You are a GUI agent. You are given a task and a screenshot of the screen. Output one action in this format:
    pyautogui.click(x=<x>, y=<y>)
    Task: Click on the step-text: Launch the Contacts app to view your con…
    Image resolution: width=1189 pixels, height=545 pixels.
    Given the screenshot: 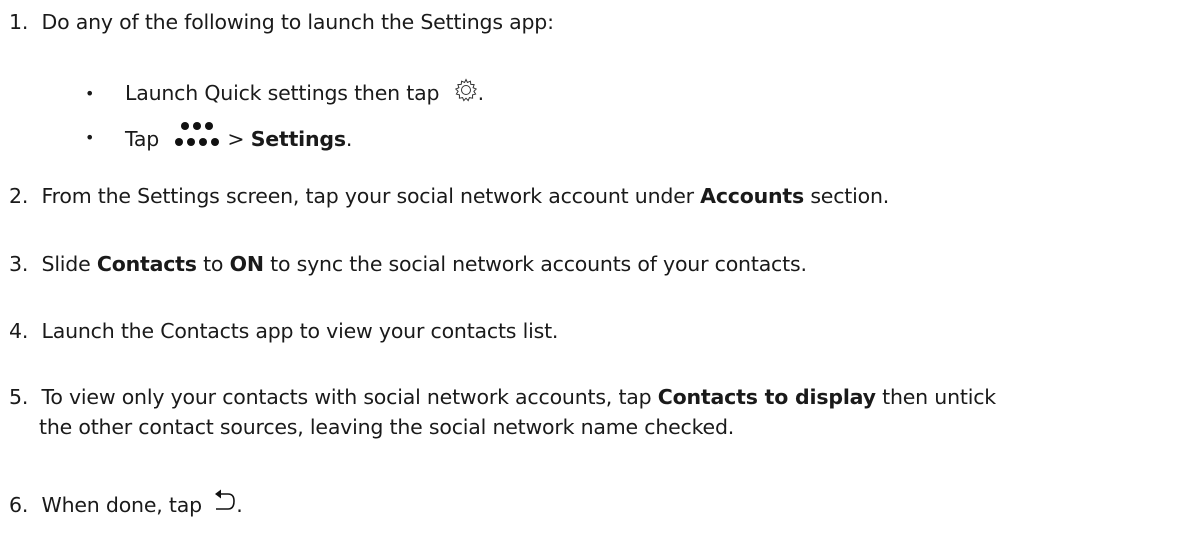 What is the action you would take?
    pyautogui.click(x=300, y=331)
    